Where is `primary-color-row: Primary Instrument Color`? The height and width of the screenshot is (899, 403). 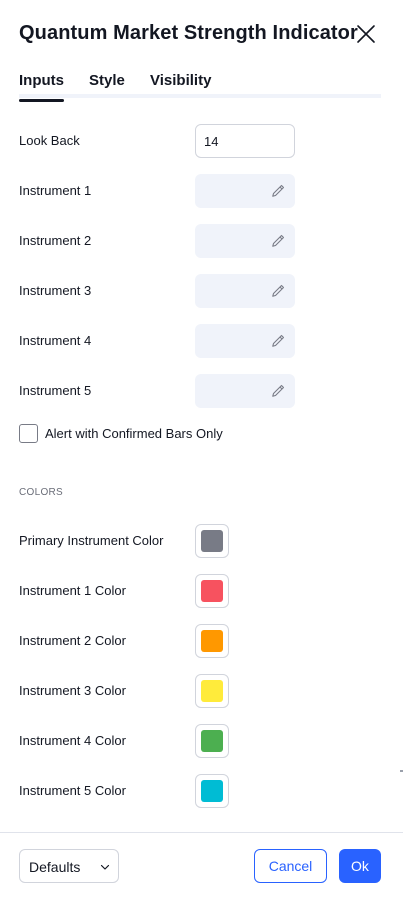 primary-color-row: Primary Instrument Color is located at coordinates (200, 541).